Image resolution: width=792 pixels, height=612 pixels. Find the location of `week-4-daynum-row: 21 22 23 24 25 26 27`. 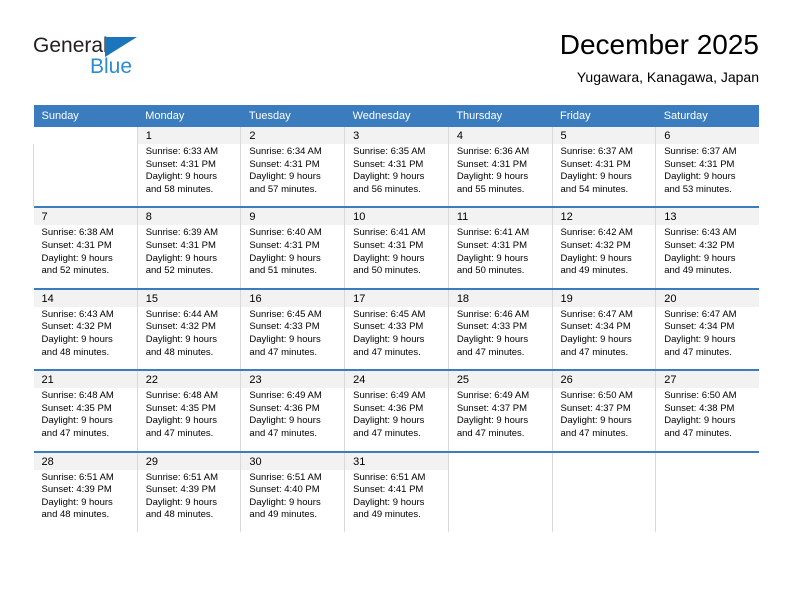

week-4-daynum-row: 21 22 23 24 25 26 27 is located at coordinates (396, 380).